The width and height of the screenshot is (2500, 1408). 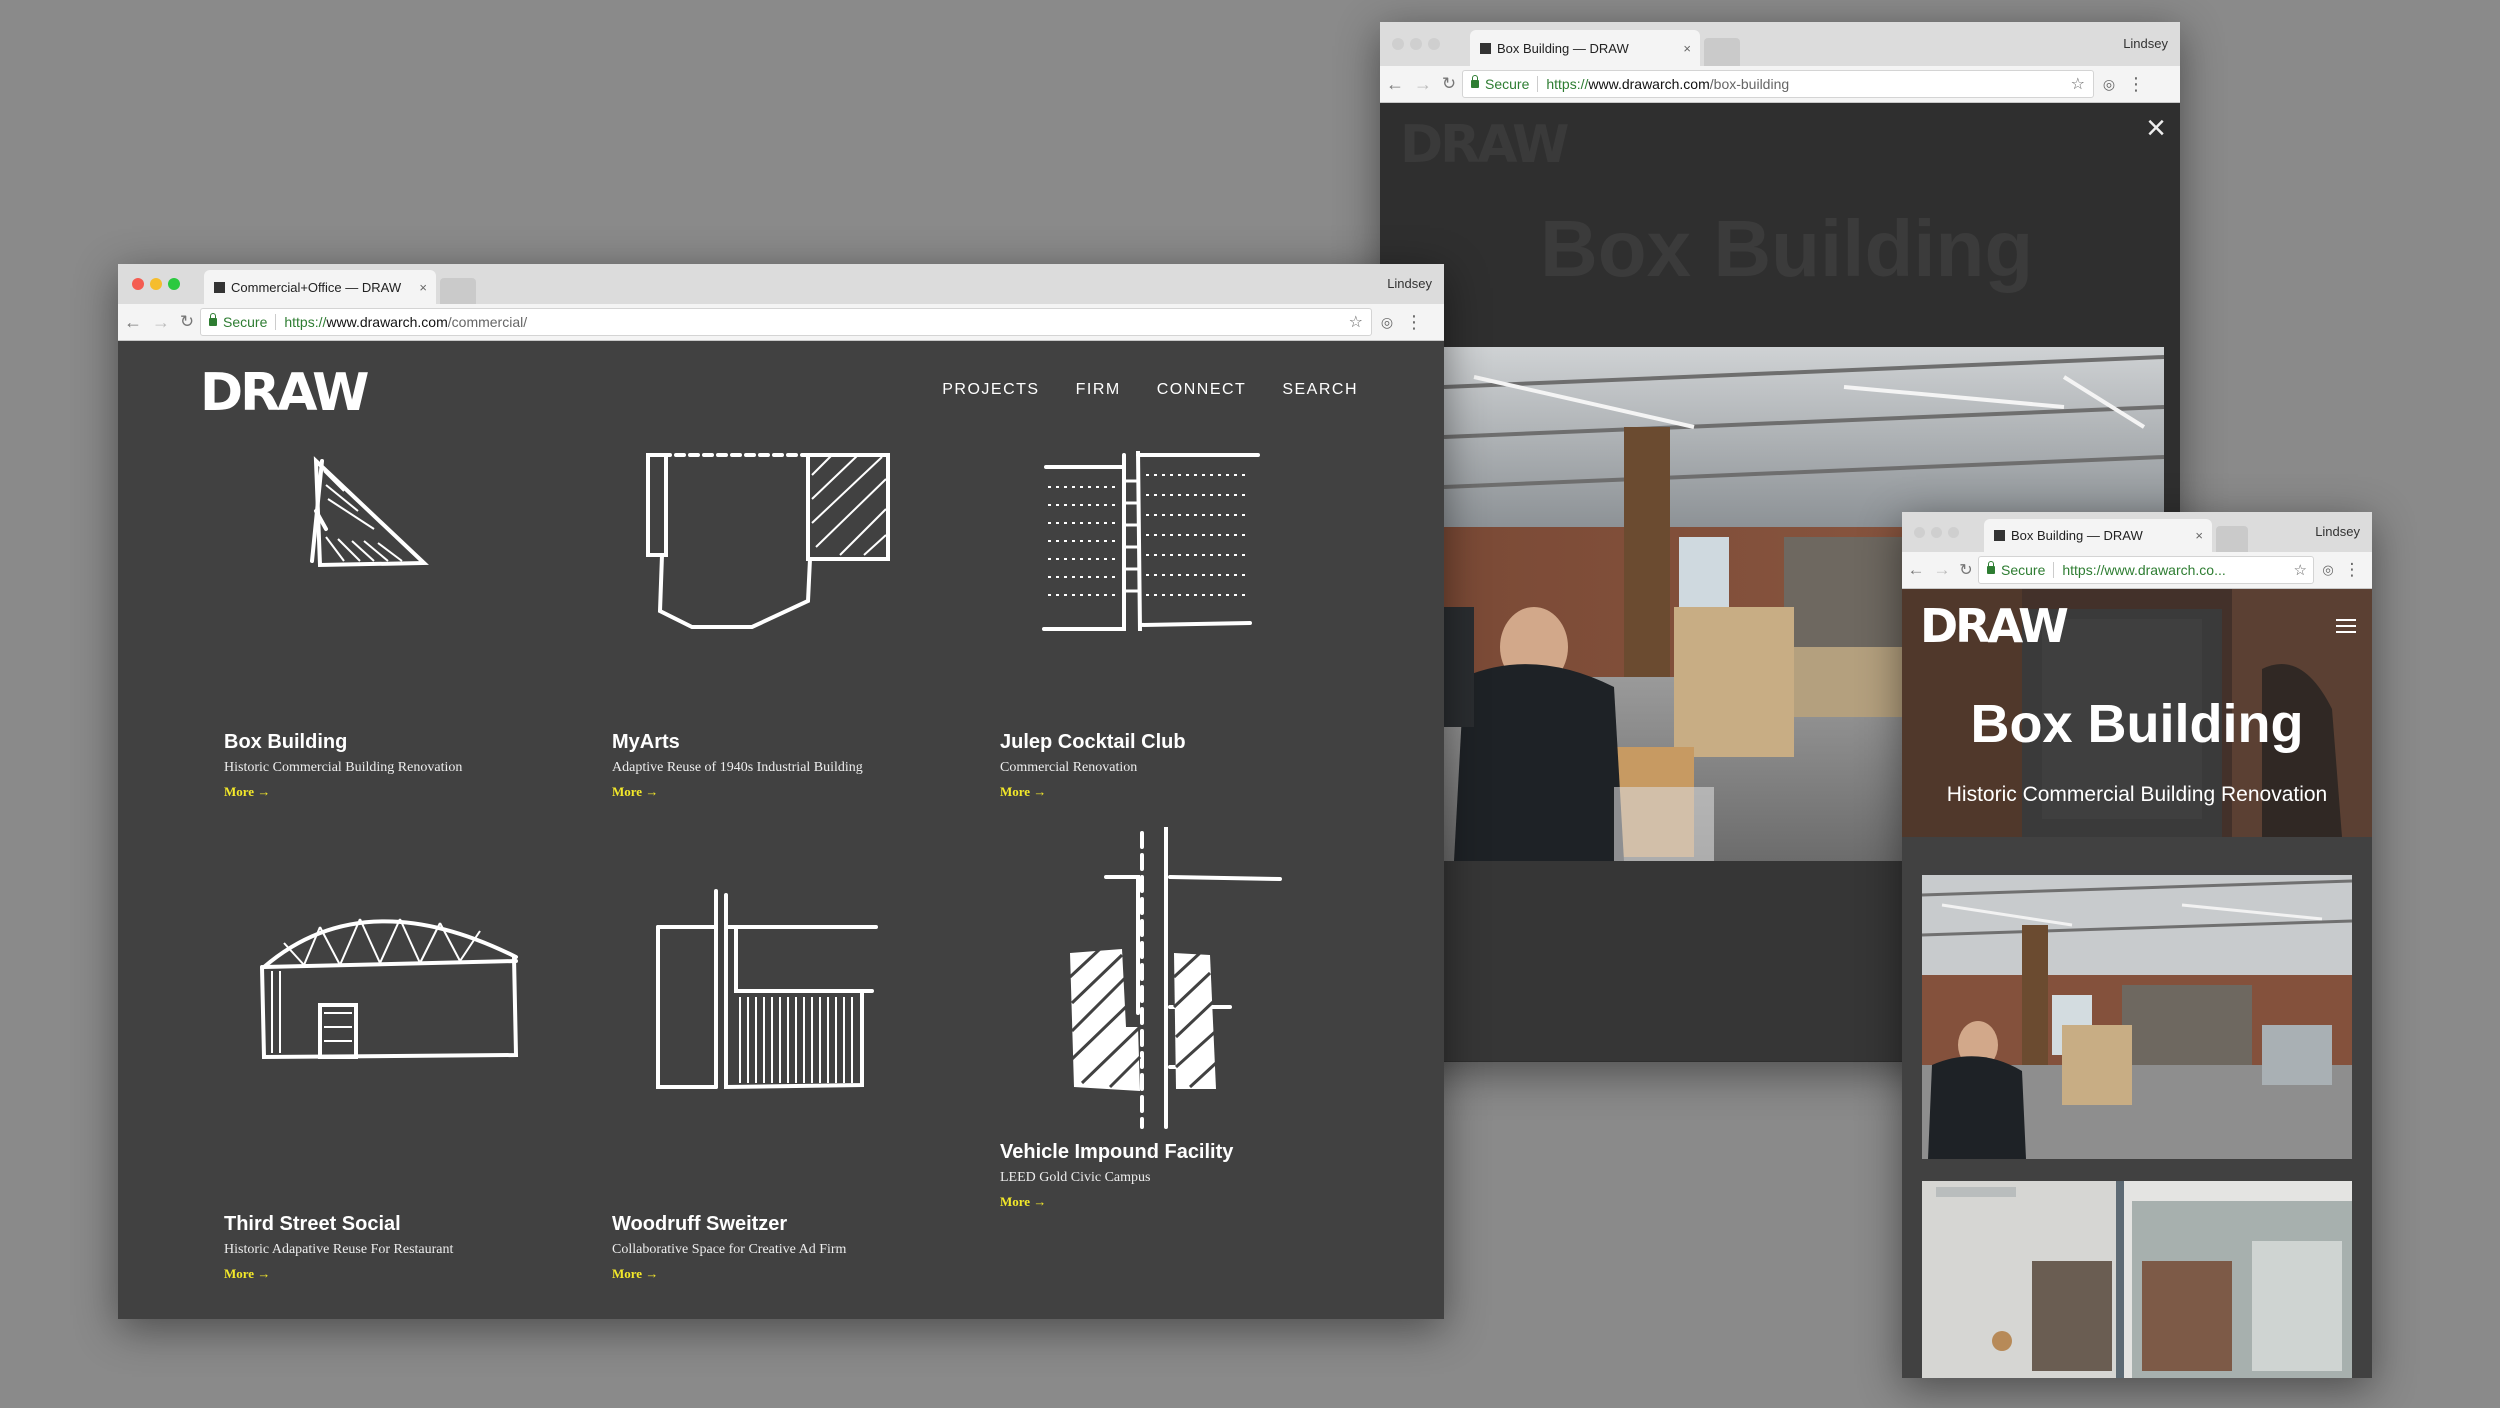 What do you see at coordinates (1567, 84) in the screenshot?
I see `url-protocol: https://` at bounding box center [1567, 84].